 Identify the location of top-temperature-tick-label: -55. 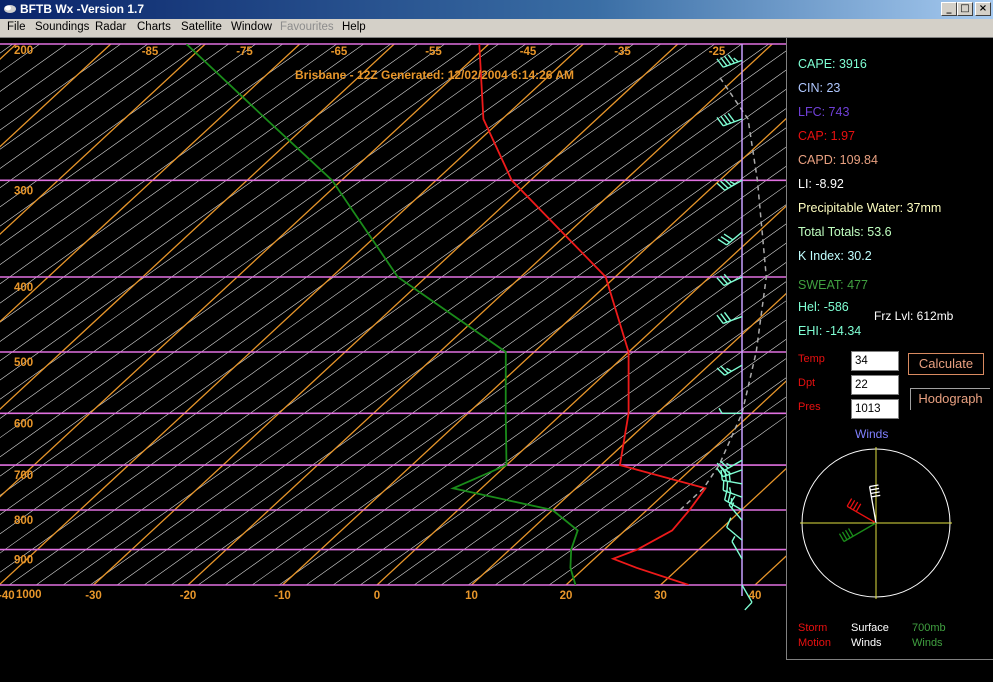
(433, 52).